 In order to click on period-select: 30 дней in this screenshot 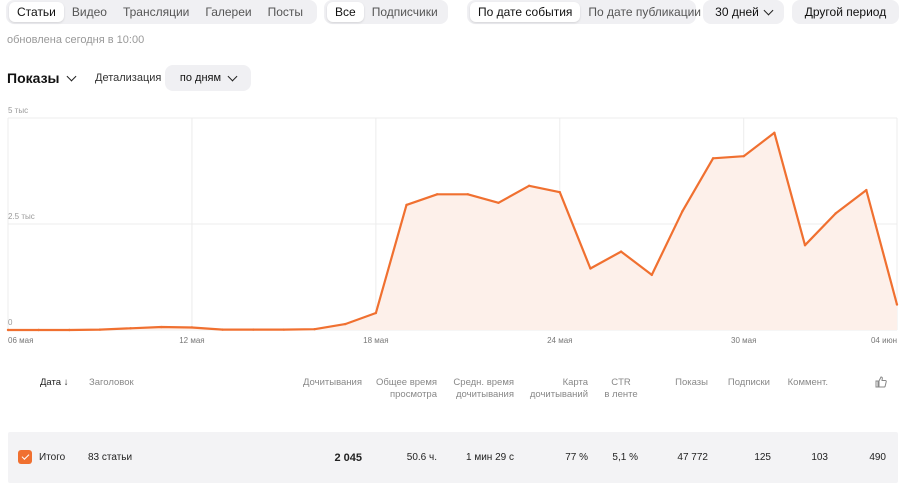, I will do `click(743, 12)`.